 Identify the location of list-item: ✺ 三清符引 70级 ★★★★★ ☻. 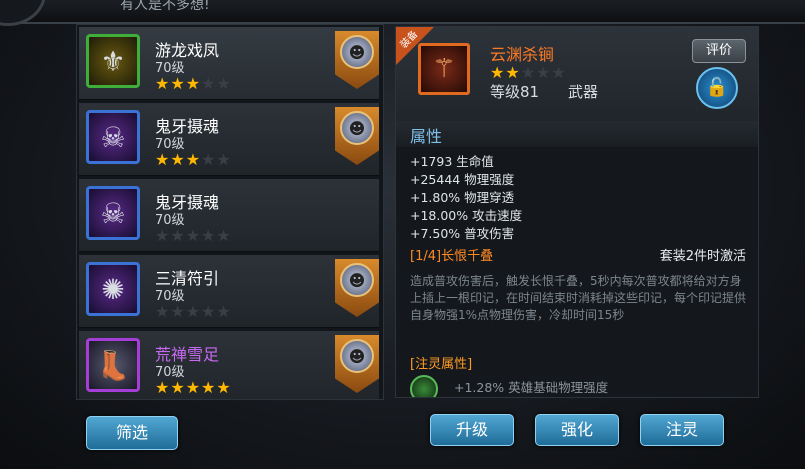
(229, 291).